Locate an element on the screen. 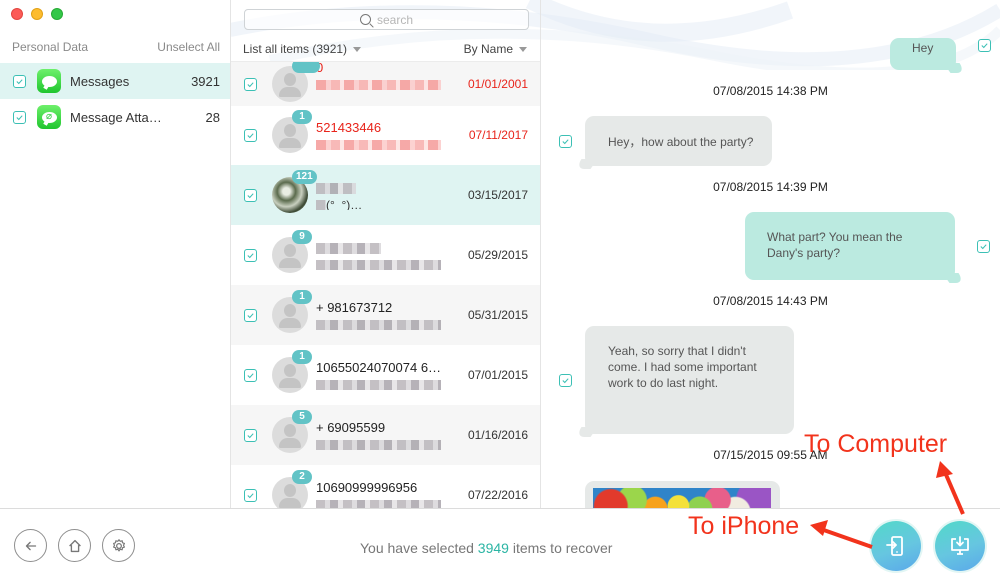 The width and height of the screenshot is (1000, 581). to-iphone-button is located at coordinates (896, 546).